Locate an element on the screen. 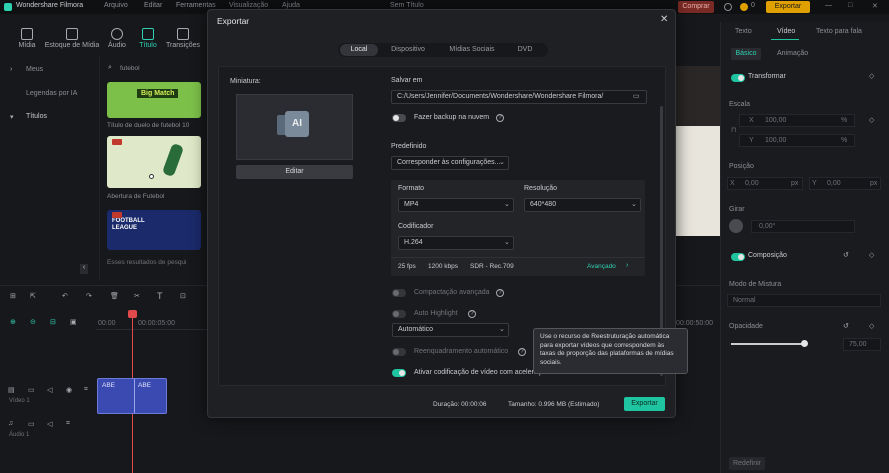 This screenshot has width=889, height=473. buy-button: Comprar is located at coordinates (696, 7).